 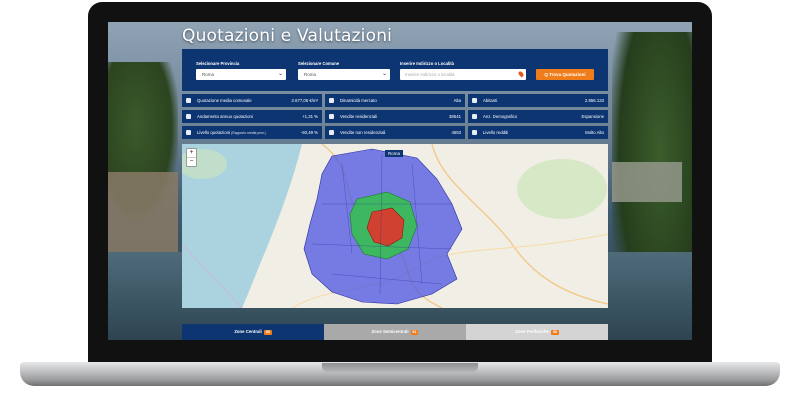 What do you see at coordinates (218, 63) in the screenshot?
I see `province-label: Selezionare Provincia` at bounding box center [218, 63].